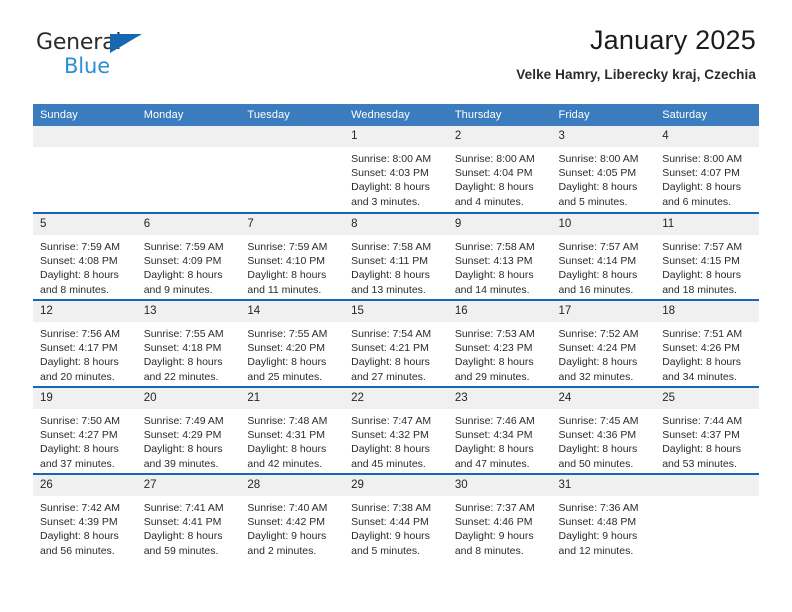 The height and width of the screenshot is (612, 792). Describe the element at coordinates (603, 115) in the screenshot. I see `weekday-header-friday: Friday` at that location.